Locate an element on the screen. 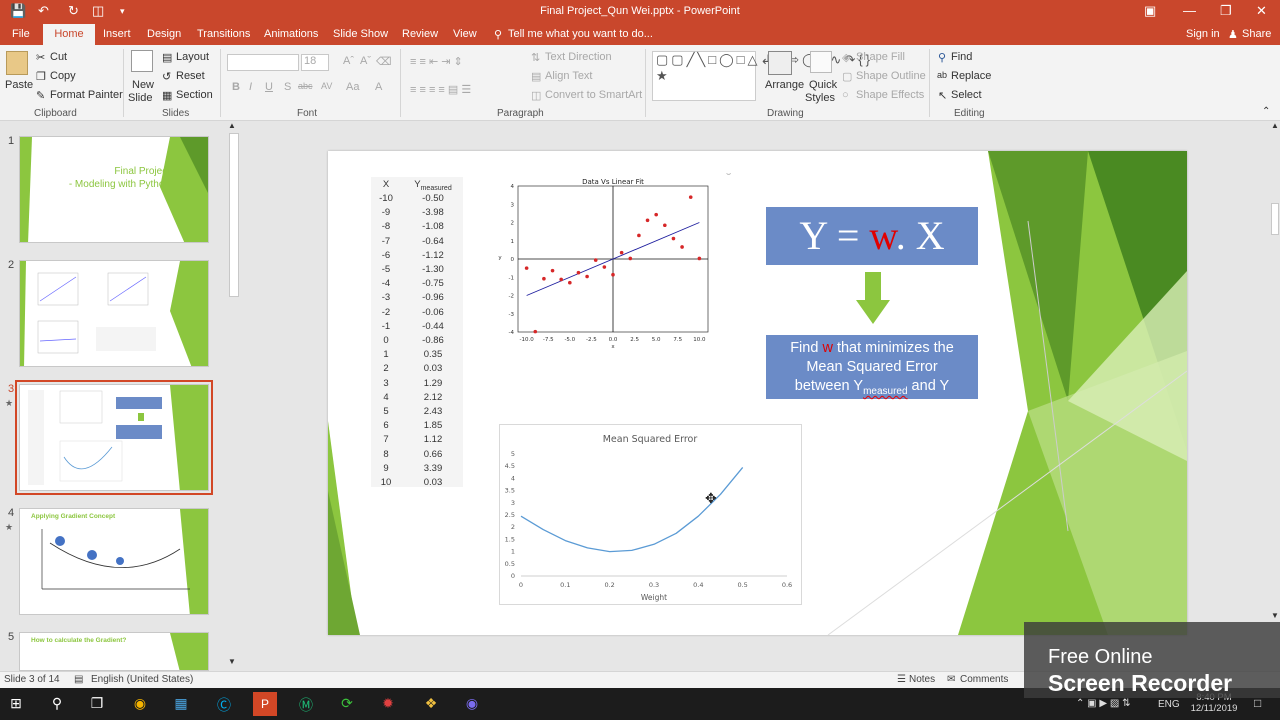 The height and width of the screenshot is (720, 1280). proofing-icon: ▤ is located at coordinates (78, 679).